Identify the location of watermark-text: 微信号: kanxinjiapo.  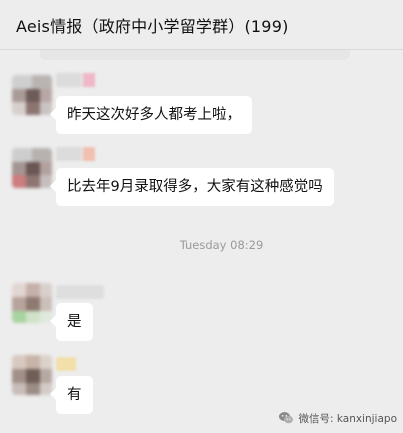
(347, 418).